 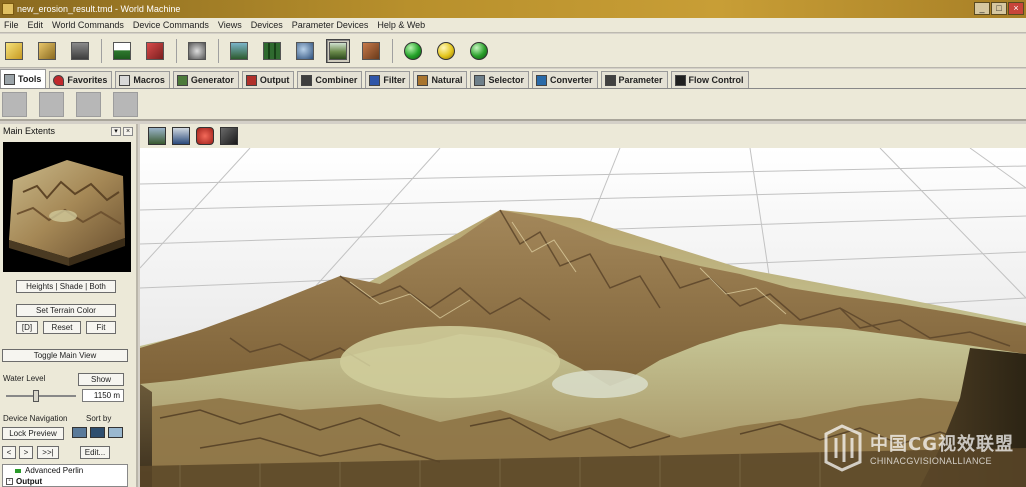 I want to click on sort-name-icon, so click(x=115, y=432).